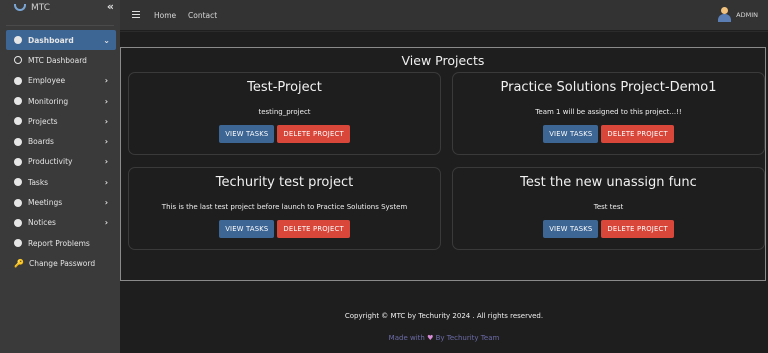 The height and width of the screenshot is (353, 768). What do you see at coordinates (50, 162) in the screenshot?
I see `sidebar-item-label: Productivity` at bounding box center [50, 162].